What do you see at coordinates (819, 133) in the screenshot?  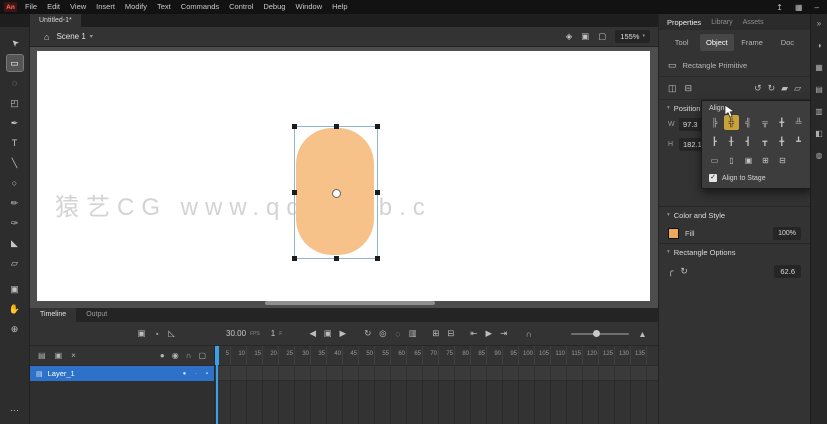 I see `align-panel-icon: ◧` at bounding box center [819, 133].